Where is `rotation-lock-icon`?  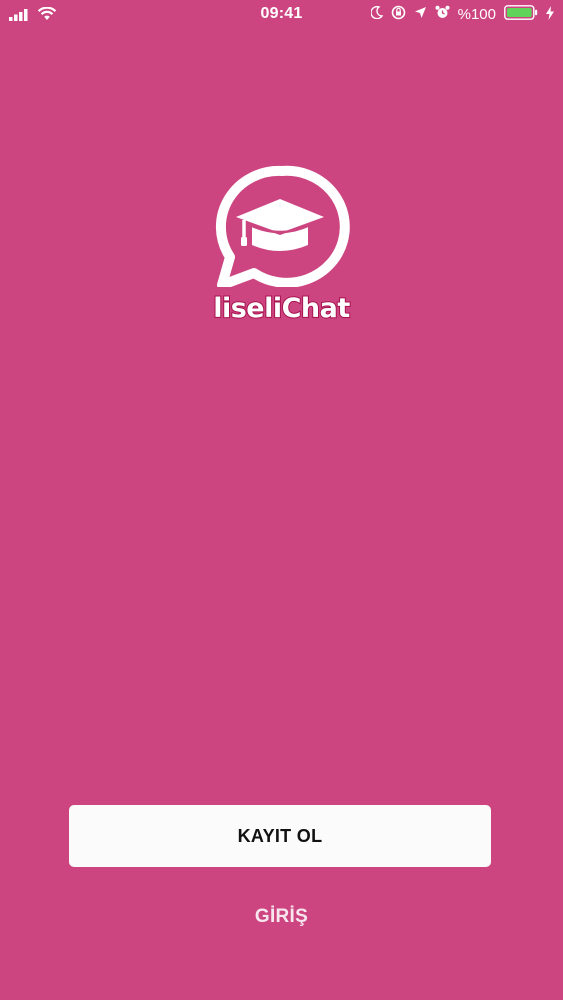
rotation-lock-icon is located at coordinates (398, 14).